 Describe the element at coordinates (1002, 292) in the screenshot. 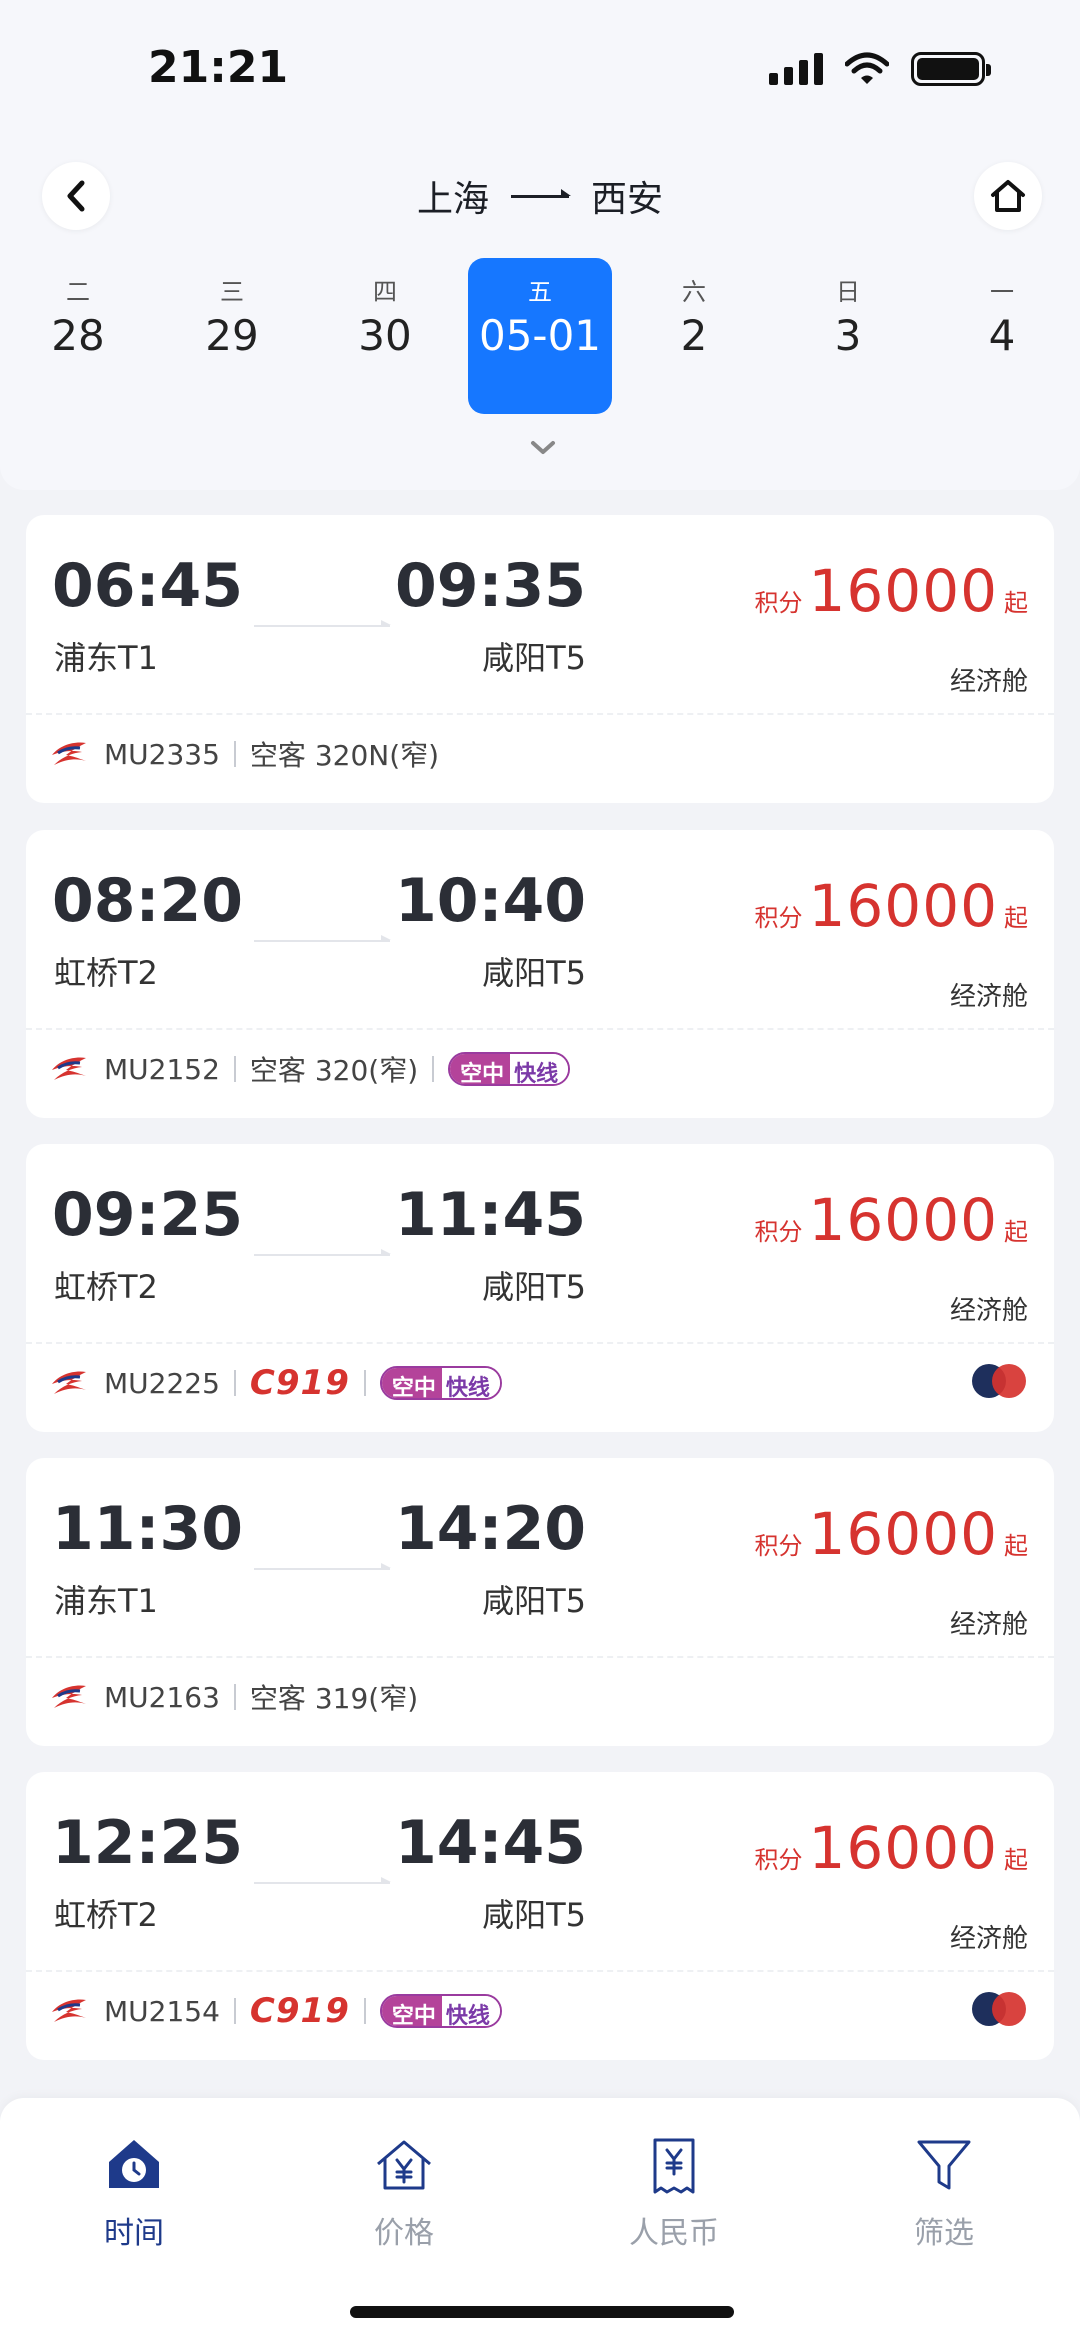

I see `date-weekday: 一` at that location.